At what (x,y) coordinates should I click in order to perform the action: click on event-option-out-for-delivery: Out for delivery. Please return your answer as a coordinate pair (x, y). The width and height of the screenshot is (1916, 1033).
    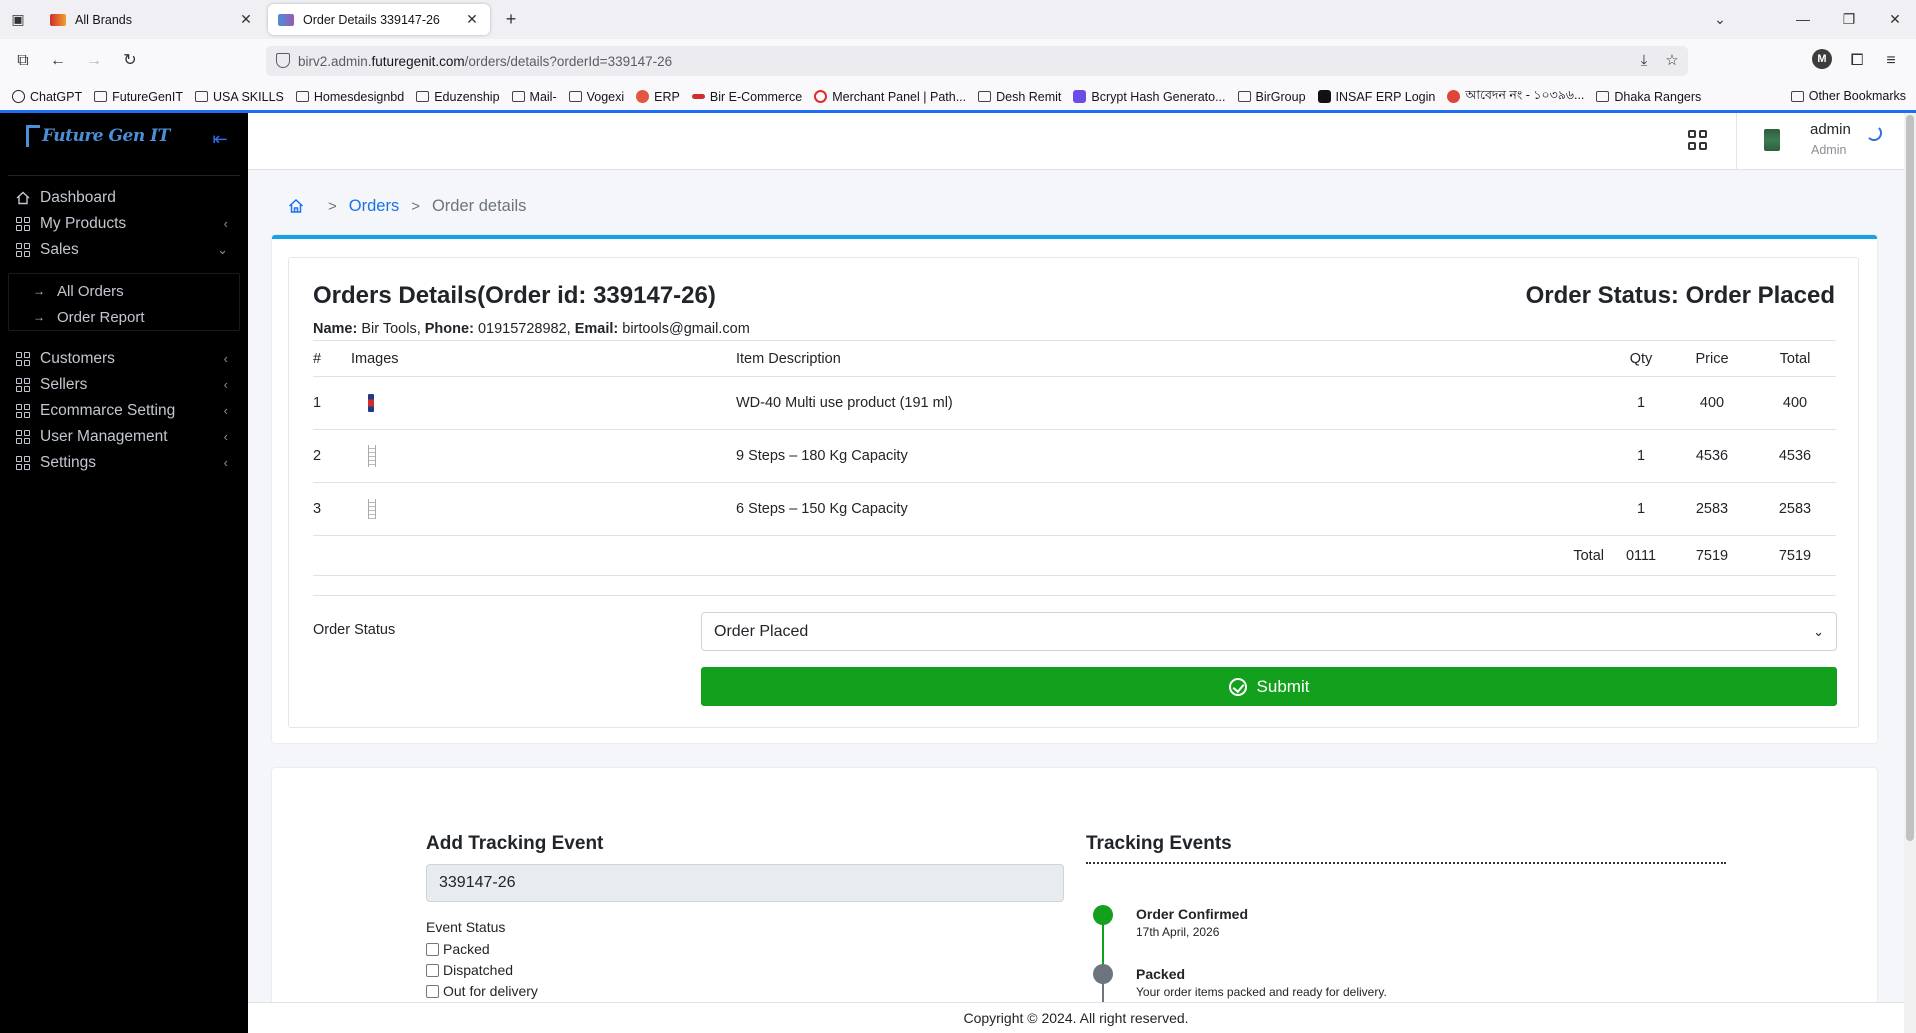
    Looking at the image, I should click on (482, 991).